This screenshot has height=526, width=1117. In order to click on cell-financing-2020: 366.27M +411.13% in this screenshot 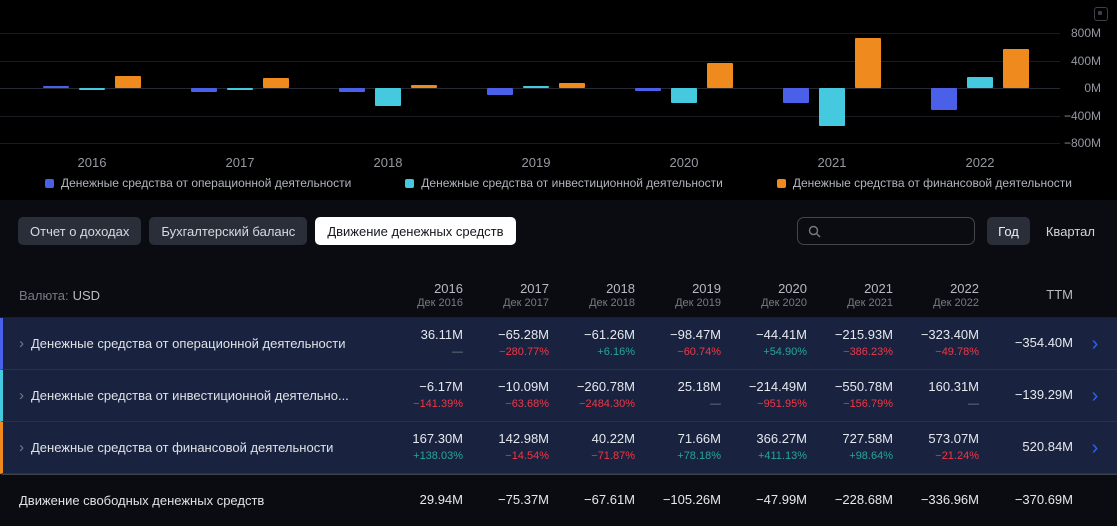, I will do `click(764, 447)`.